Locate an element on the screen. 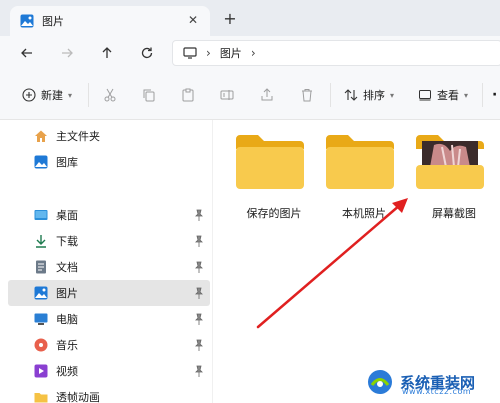  sidebar-item-label: 文档 is located at coordinates (67, 267).